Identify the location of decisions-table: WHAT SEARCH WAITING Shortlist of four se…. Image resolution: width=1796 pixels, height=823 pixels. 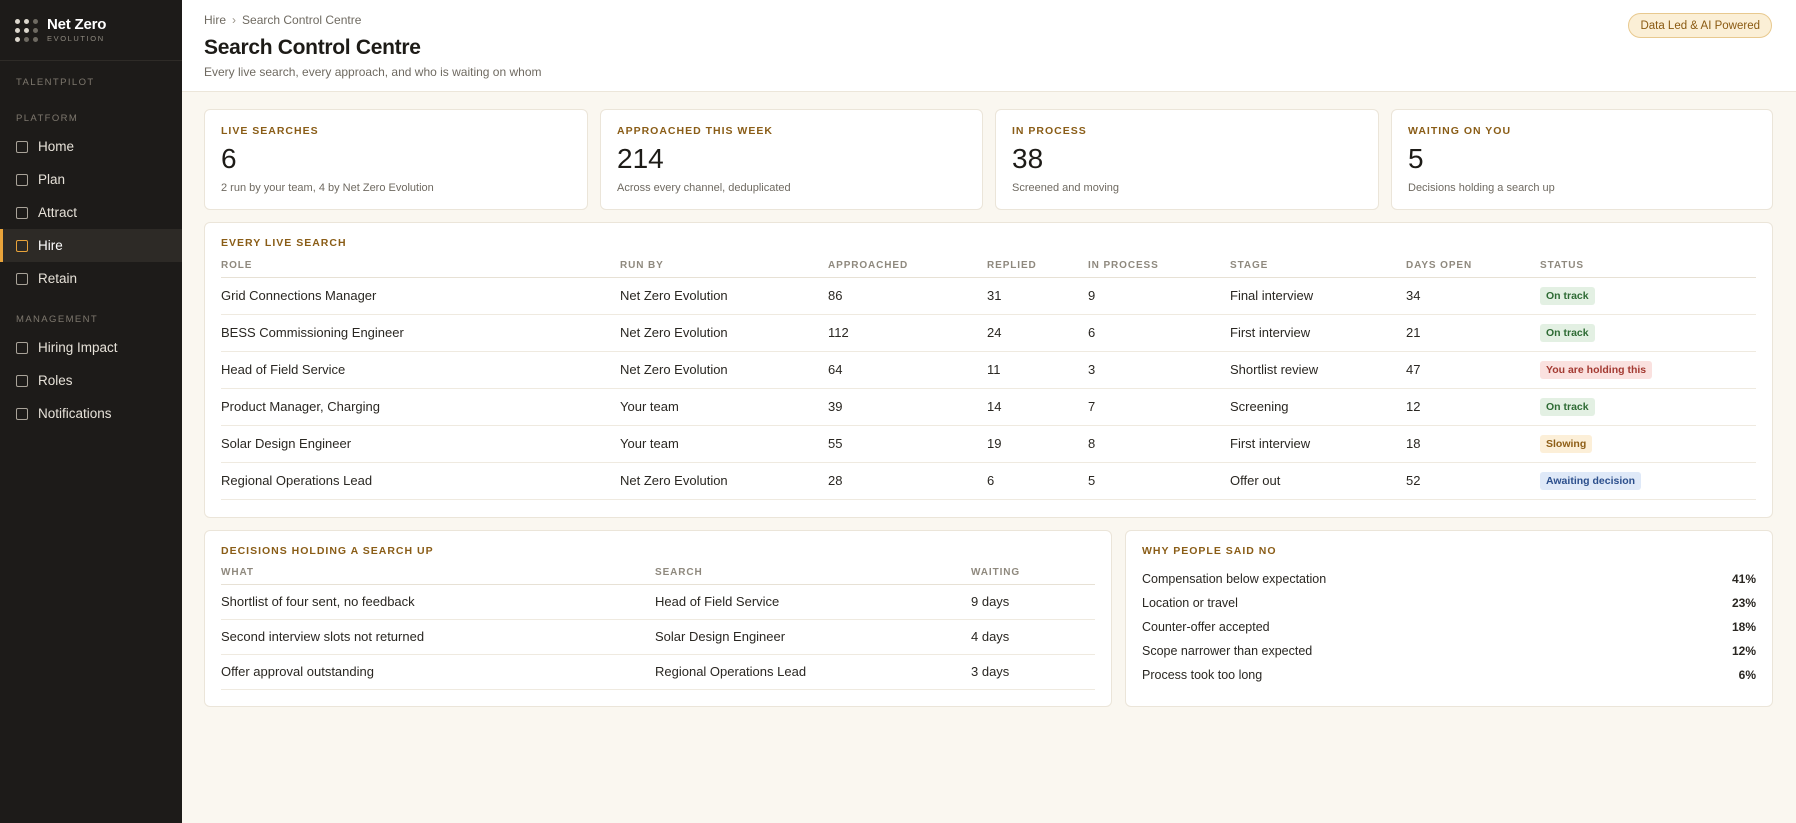
(658, 626).